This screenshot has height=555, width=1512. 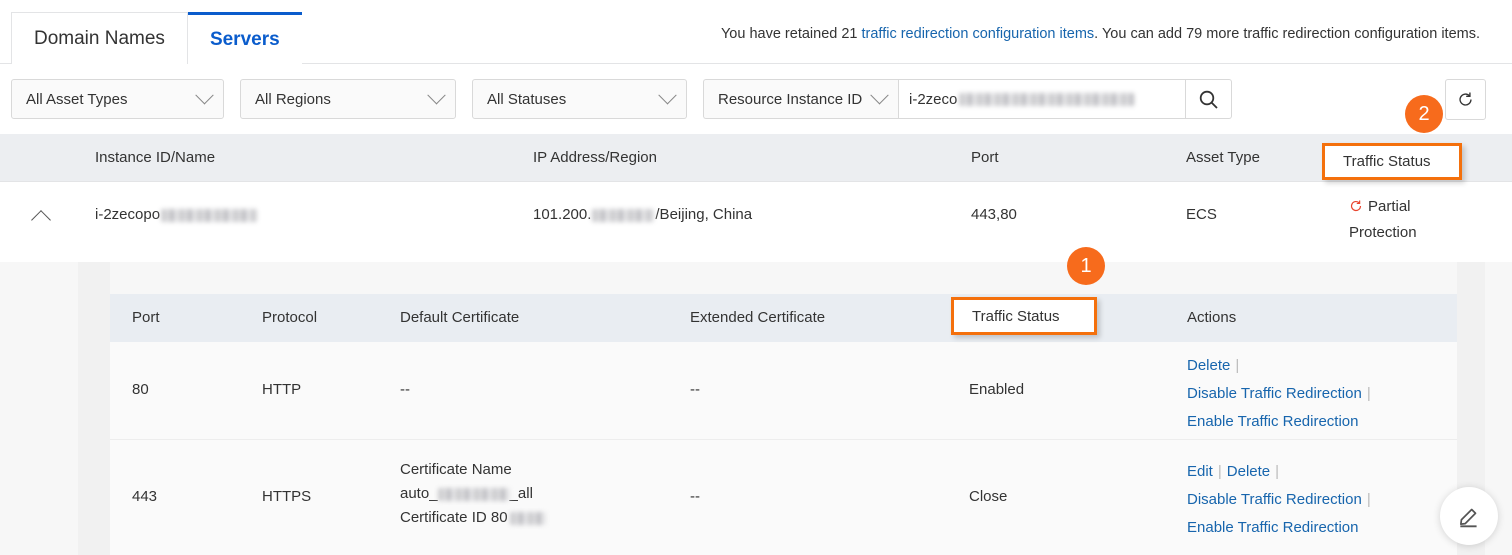 I want to click on ip-address-text: 101.200., so click(x=562, y=214).